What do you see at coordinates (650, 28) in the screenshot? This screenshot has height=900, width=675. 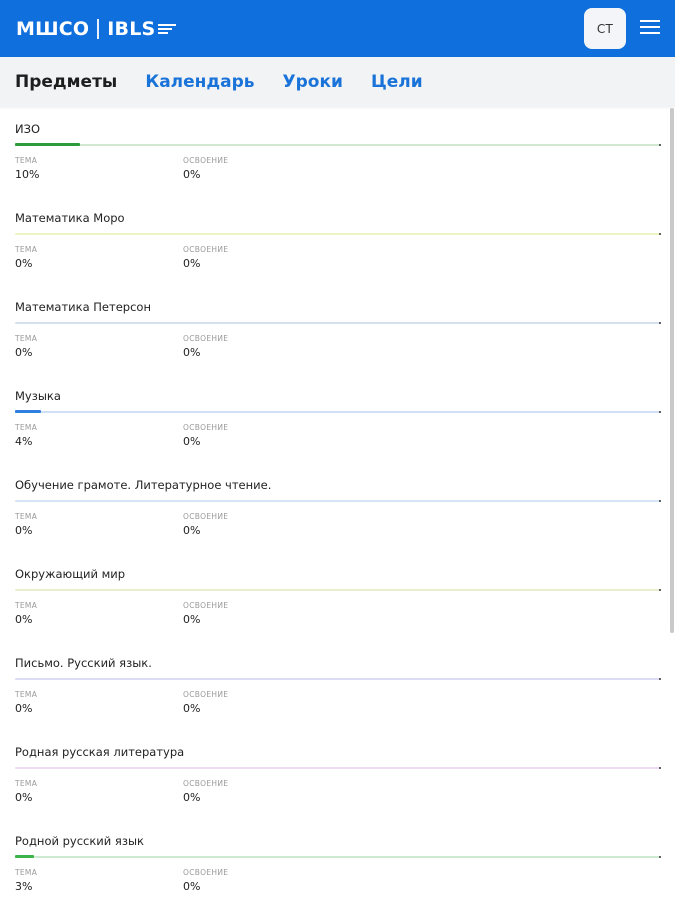 I see `hamburger-menu-icon` at bounding box center [650, 28].